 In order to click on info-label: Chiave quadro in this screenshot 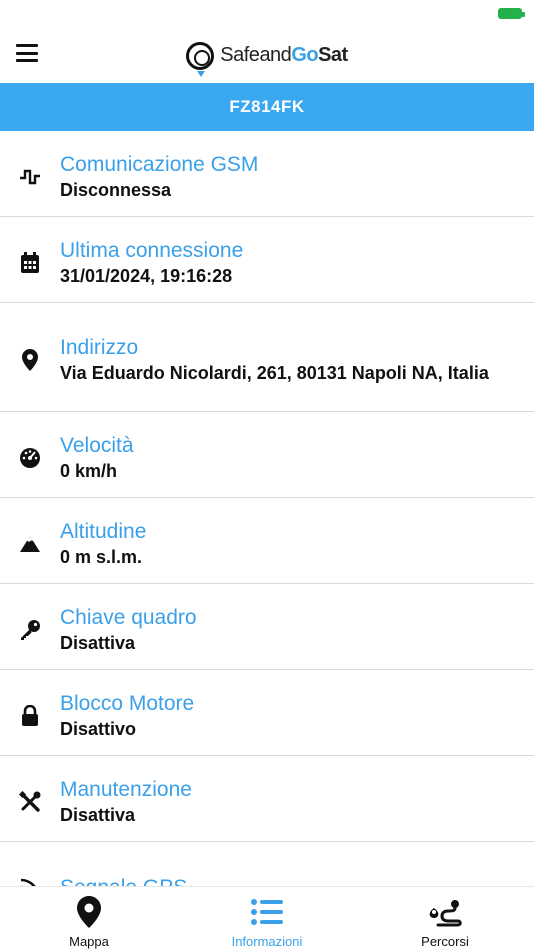, I will do `click(128, 617)`.